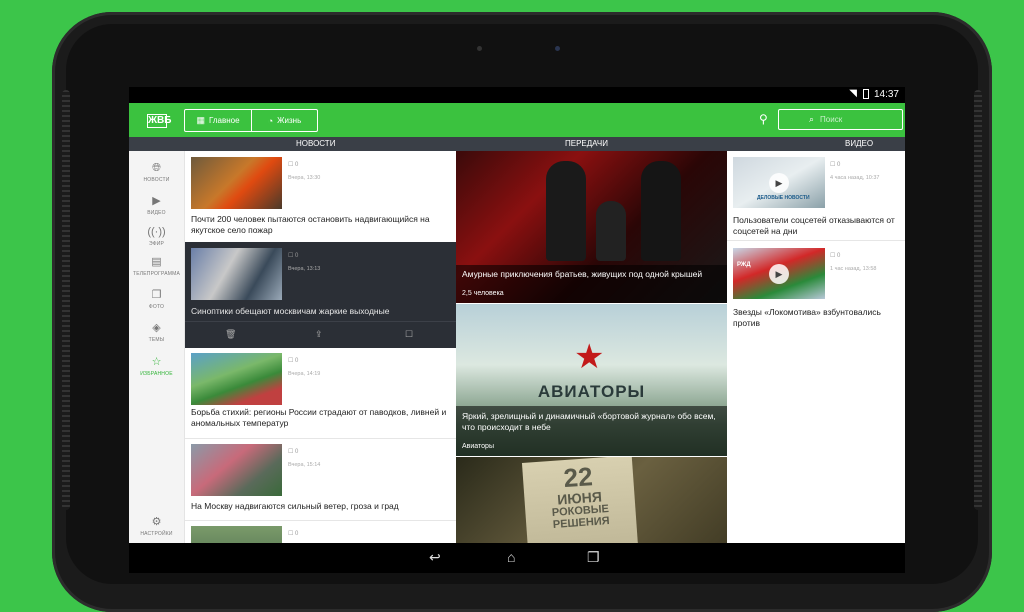 Image resolution: width=1024 pixels, height=612 pixels. What do you see at coordinates (230, 334) in the screenshot?
I see `delete-icon: 🗑︎` at bounding box center [230, 334].